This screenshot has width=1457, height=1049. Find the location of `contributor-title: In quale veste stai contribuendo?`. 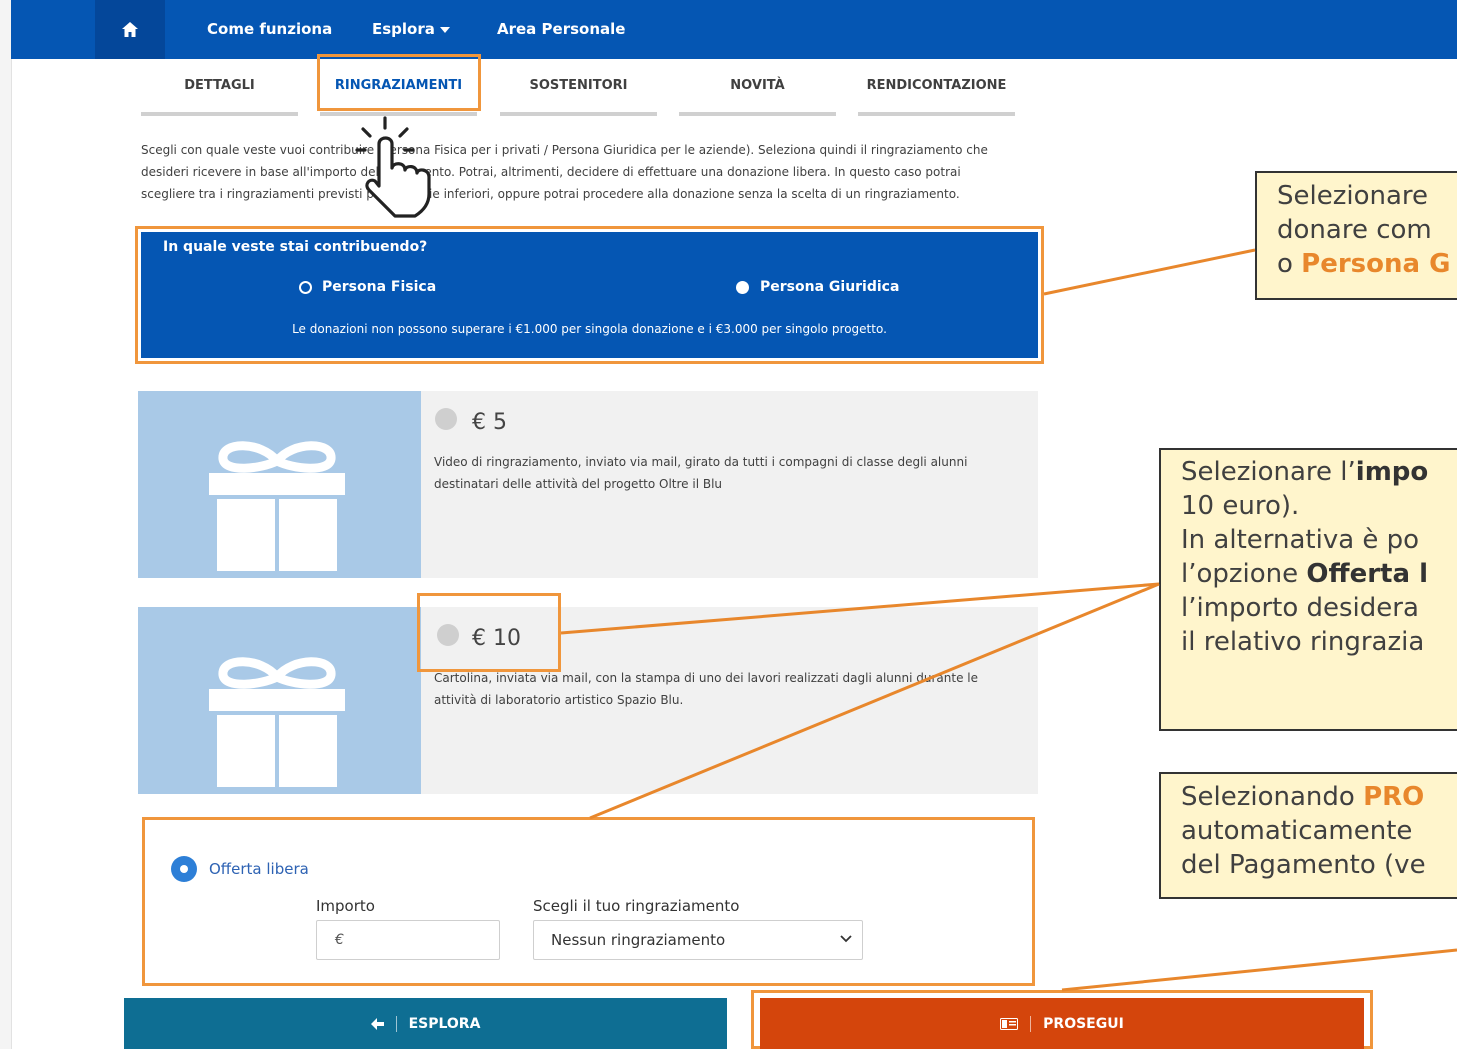

contributor-title: In quale veste stai contribuendo? is located at coordinates (295, 247).